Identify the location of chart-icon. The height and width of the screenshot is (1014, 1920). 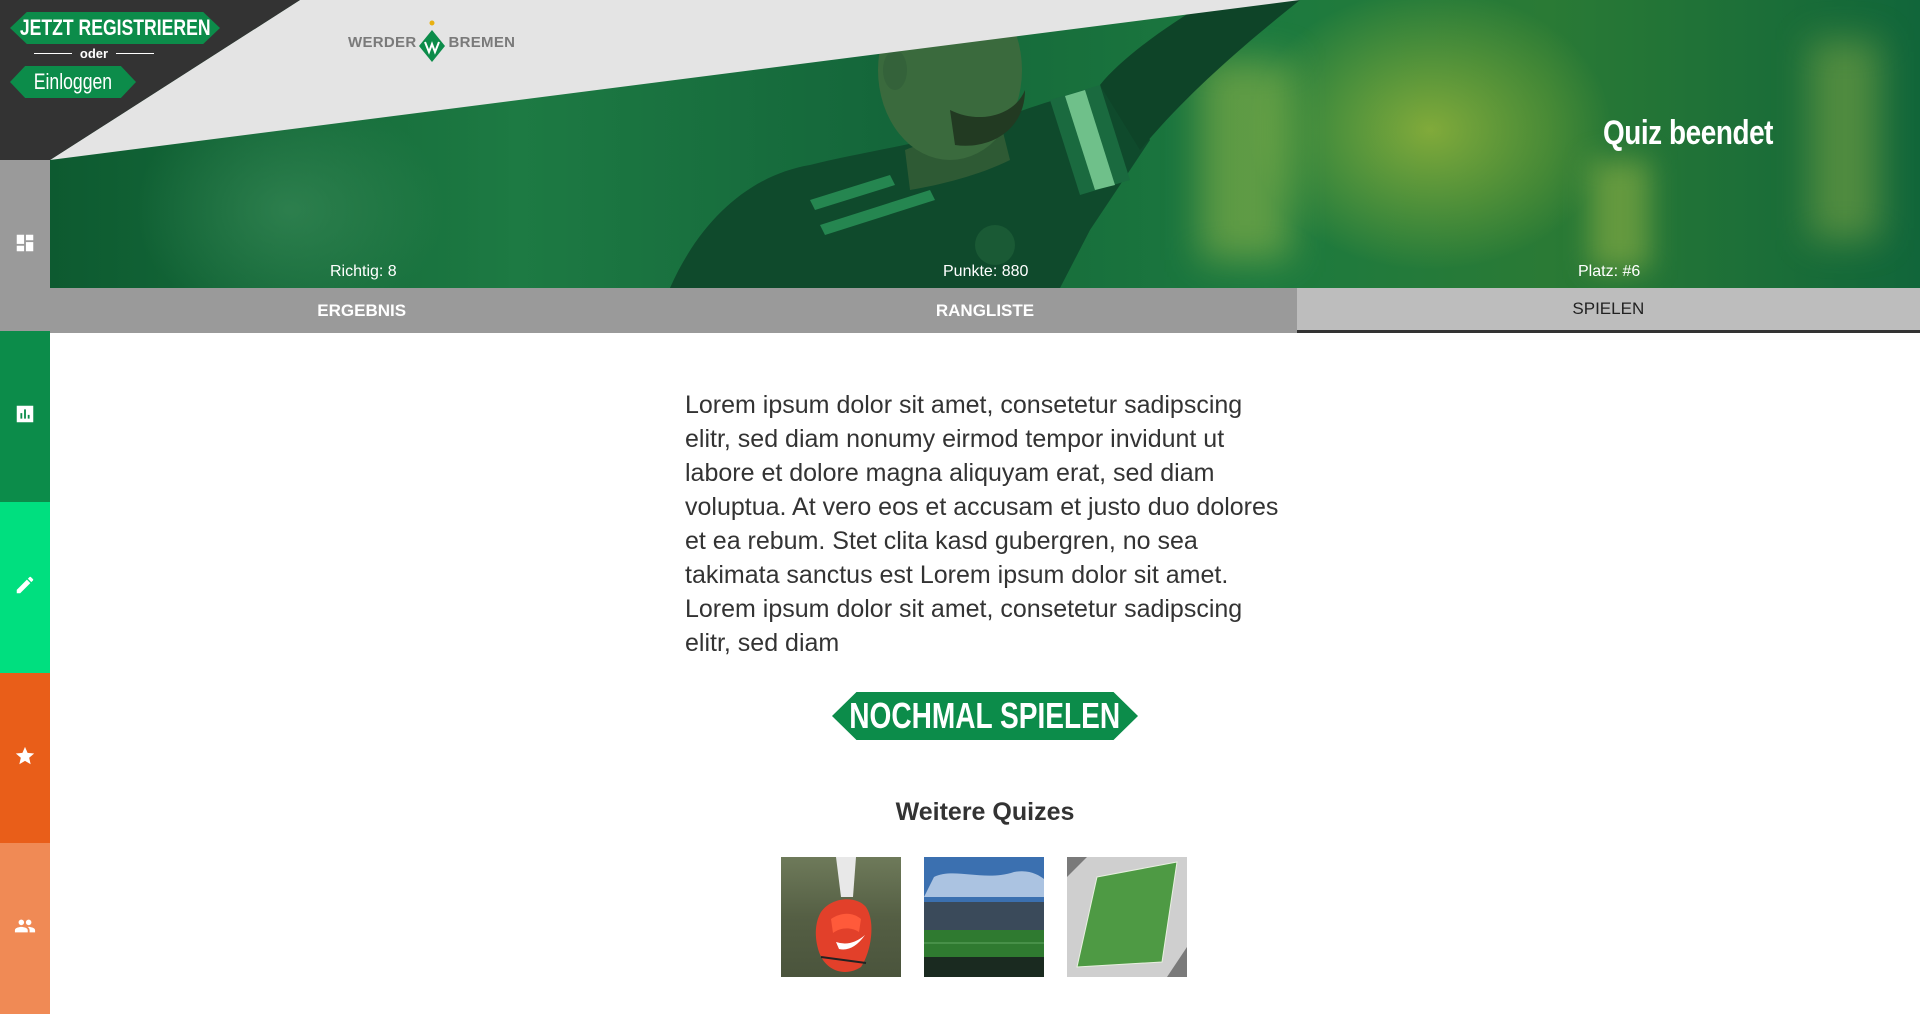
(25, 416).